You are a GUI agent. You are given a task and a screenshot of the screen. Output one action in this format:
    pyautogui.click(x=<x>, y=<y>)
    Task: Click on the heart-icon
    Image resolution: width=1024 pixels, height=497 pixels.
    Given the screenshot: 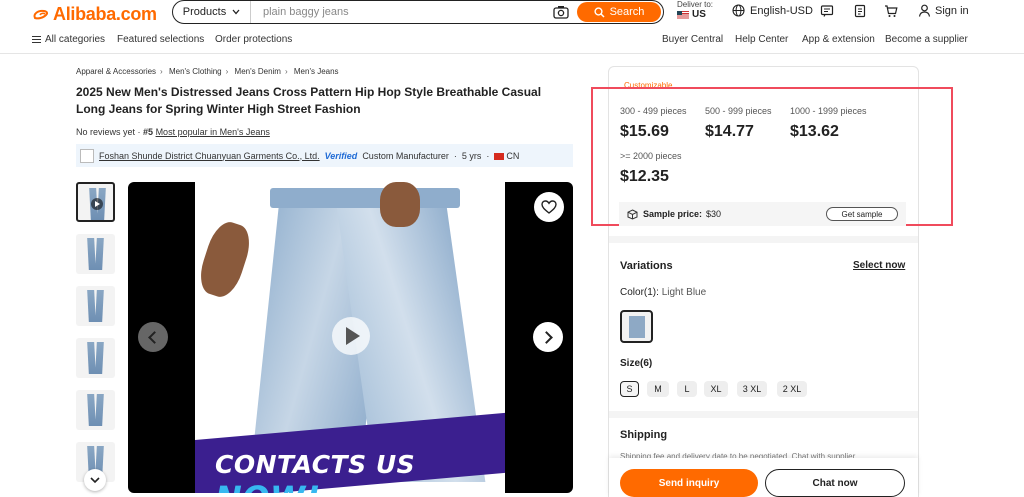 What is the action you would take?
    pyautogui.click(x=549, y=207)
    